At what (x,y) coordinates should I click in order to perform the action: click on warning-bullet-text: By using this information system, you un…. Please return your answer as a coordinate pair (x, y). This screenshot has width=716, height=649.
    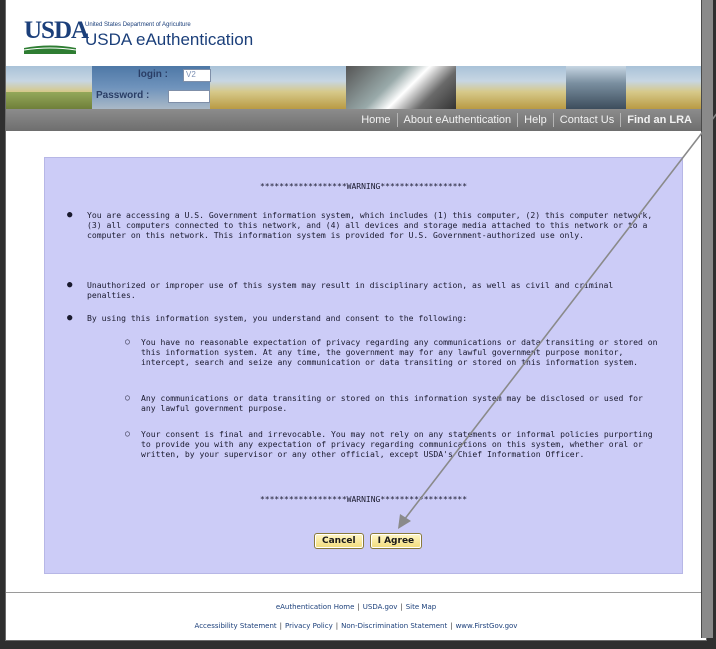
    Looking at the image, I should click on (277, 318).